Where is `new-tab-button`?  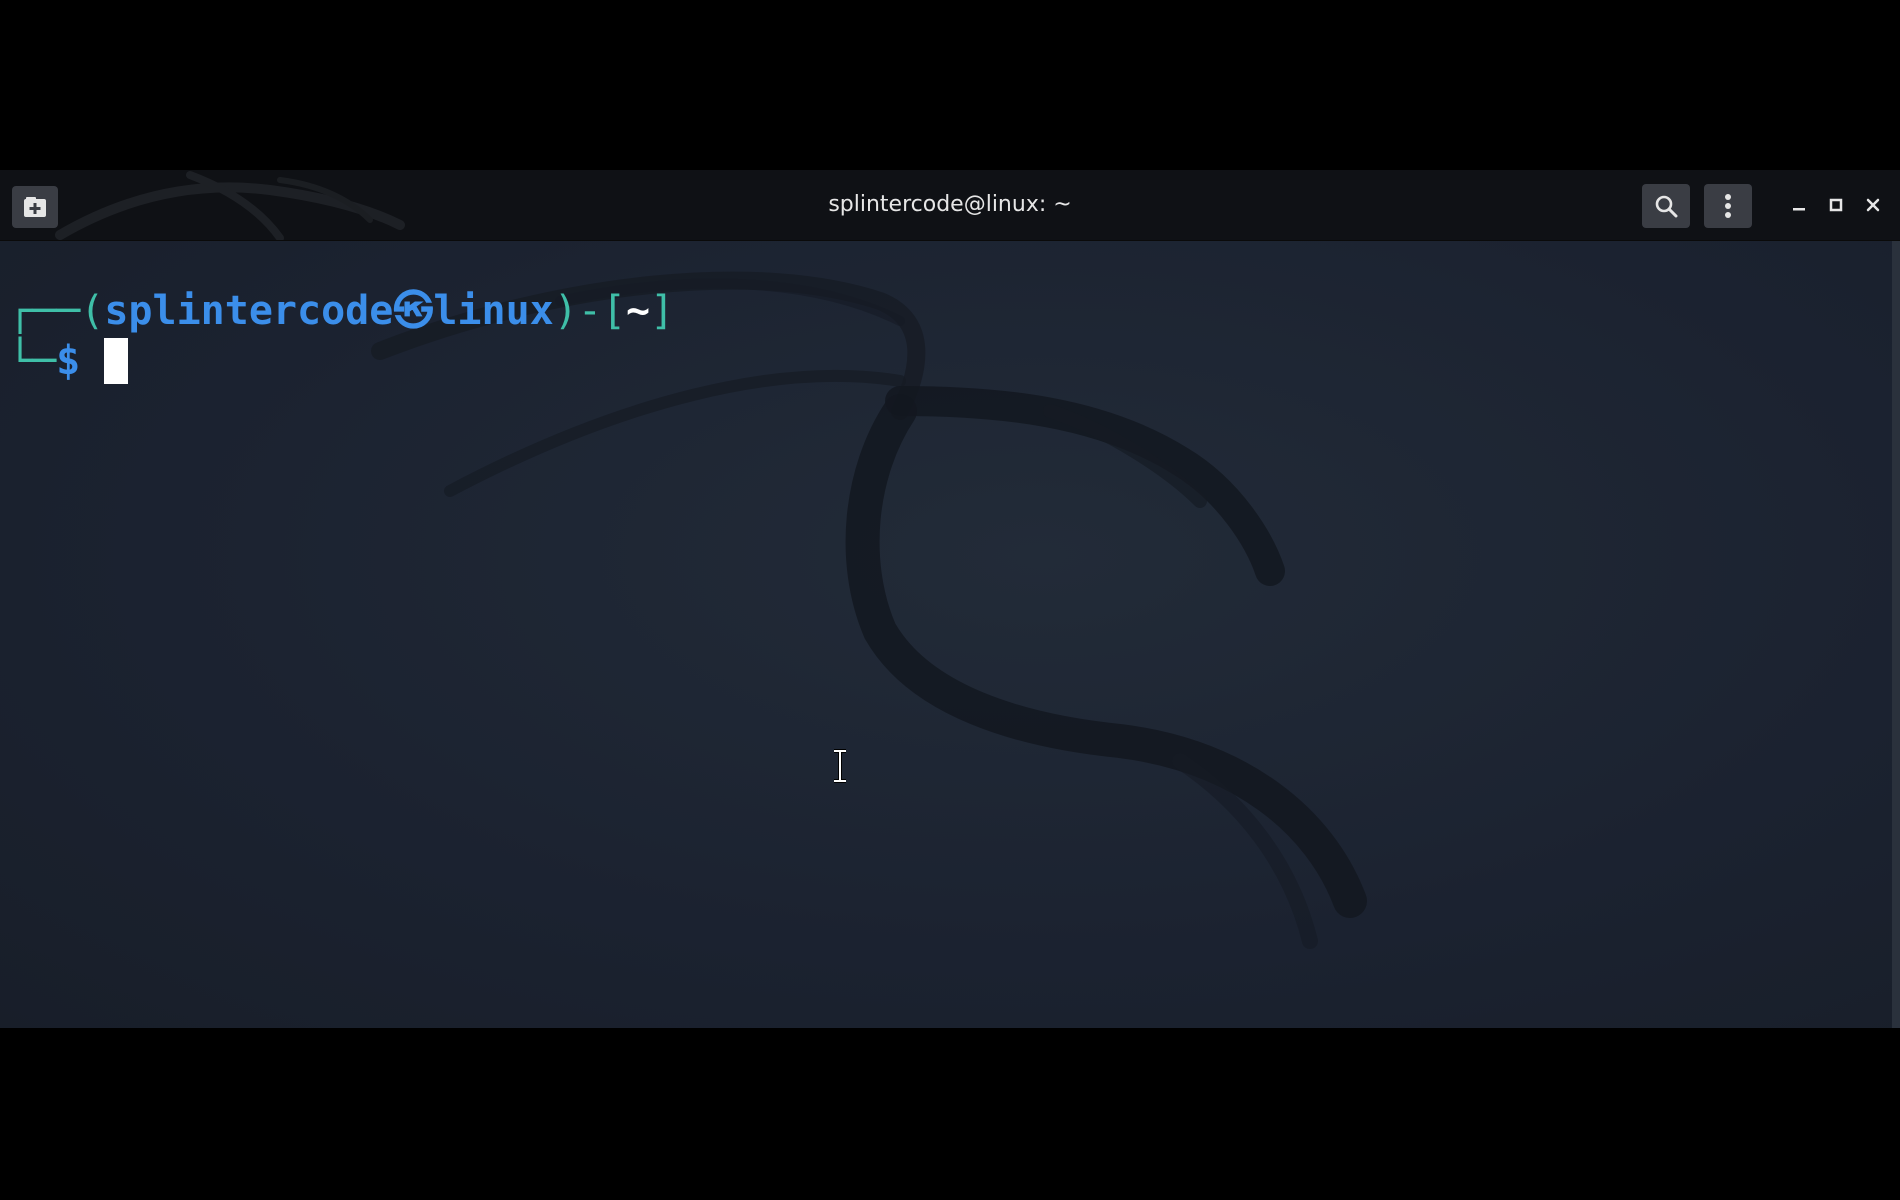
new-tab-button is located at coordinates (35, 207).